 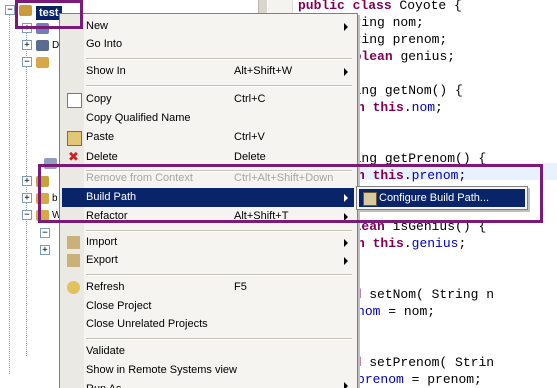 I want to click on menu-item-label: Validate, so click(x=105, y=351).